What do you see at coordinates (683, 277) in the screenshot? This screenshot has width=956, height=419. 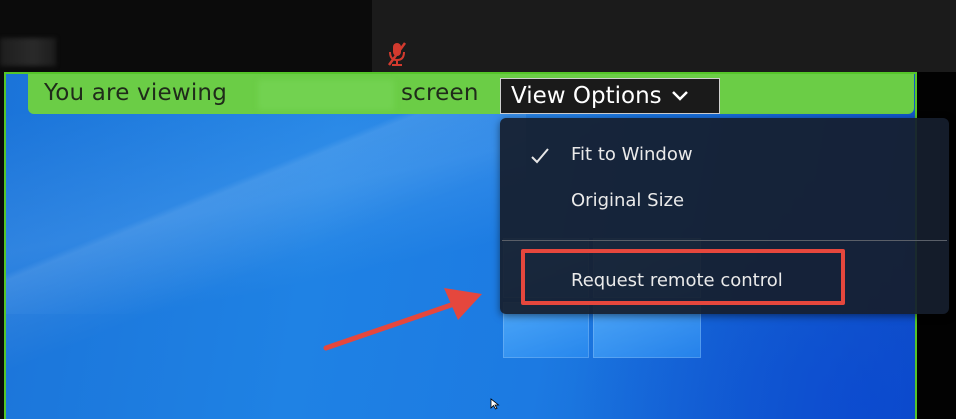 I see `annotation-highlight-box` at bounding box center [683, 277].